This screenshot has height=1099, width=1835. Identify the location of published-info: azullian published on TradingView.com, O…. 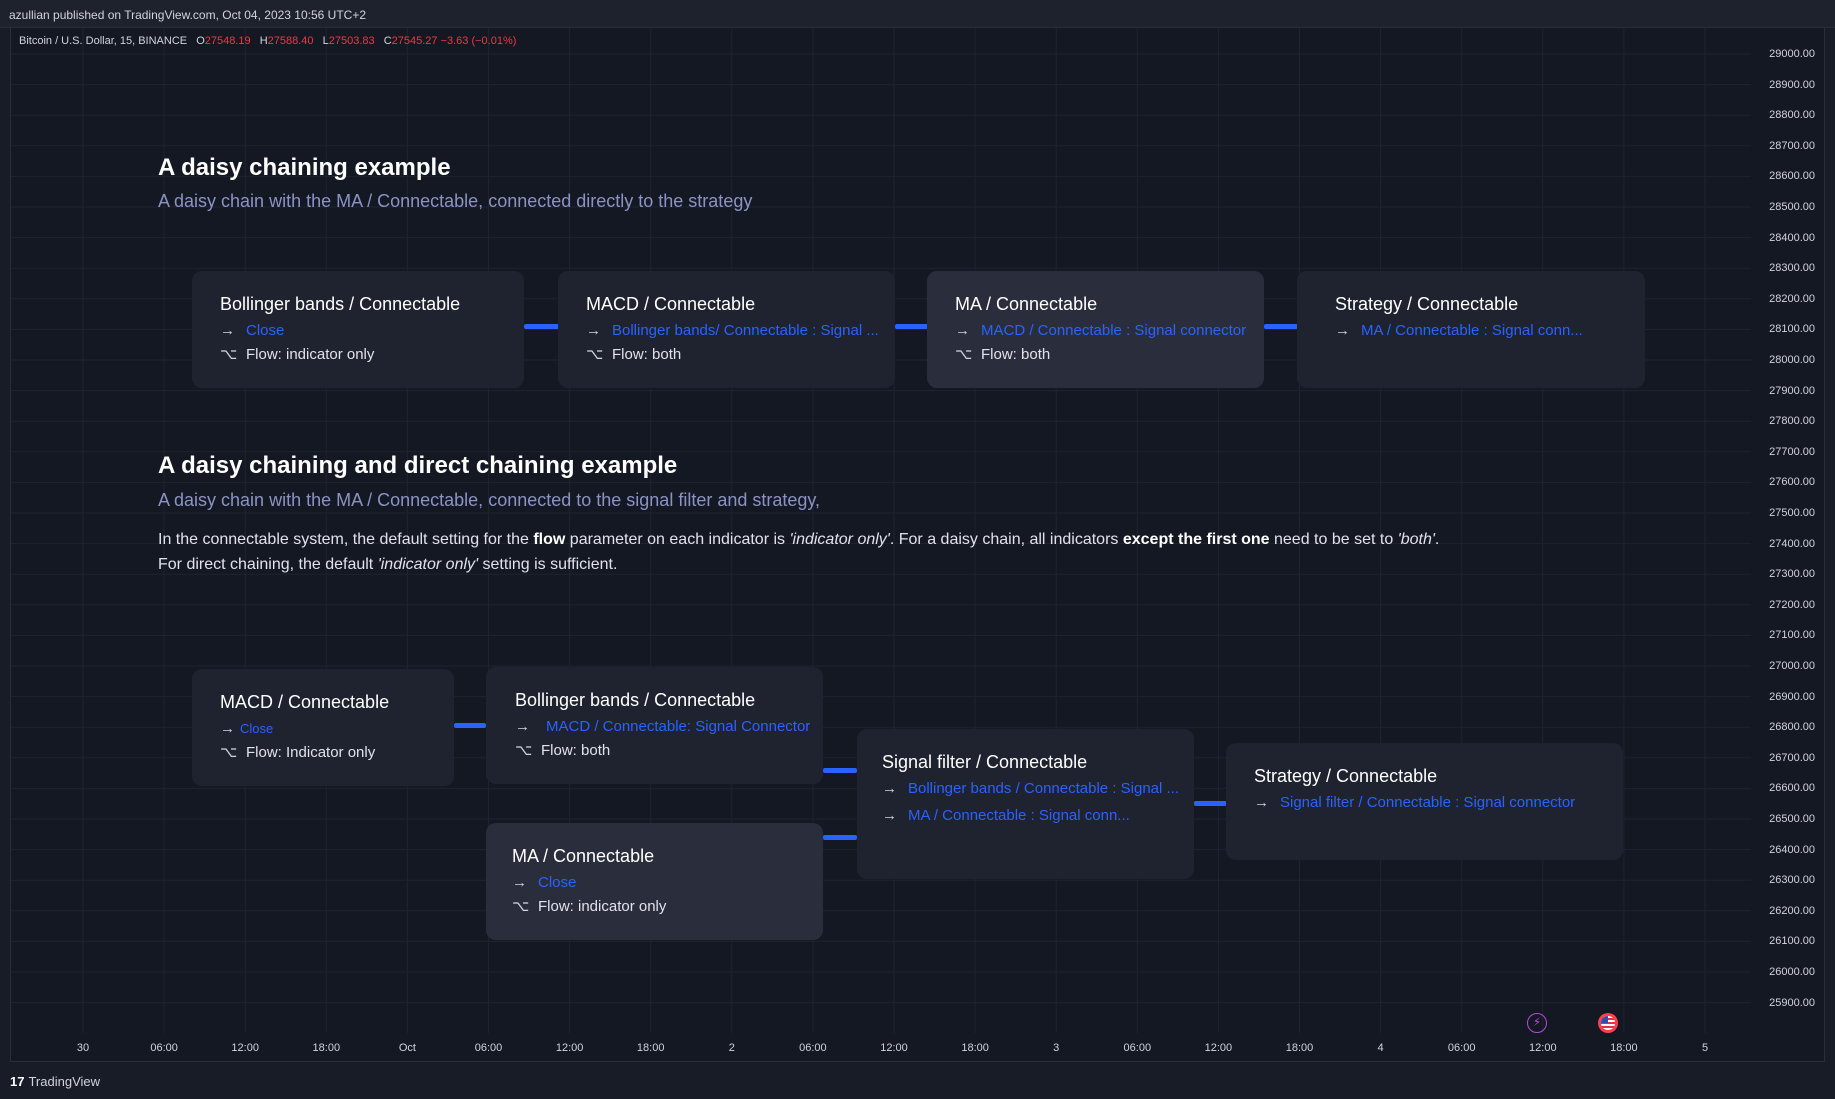
(187, 15).